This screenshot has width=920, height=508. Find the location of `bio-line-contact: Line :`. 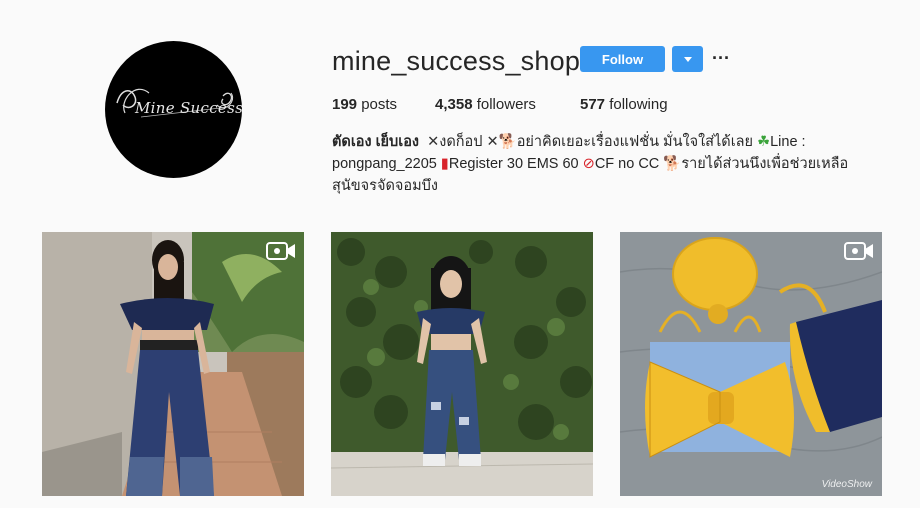

bio-line-contact: Line : is located at coordinates (788, 142).